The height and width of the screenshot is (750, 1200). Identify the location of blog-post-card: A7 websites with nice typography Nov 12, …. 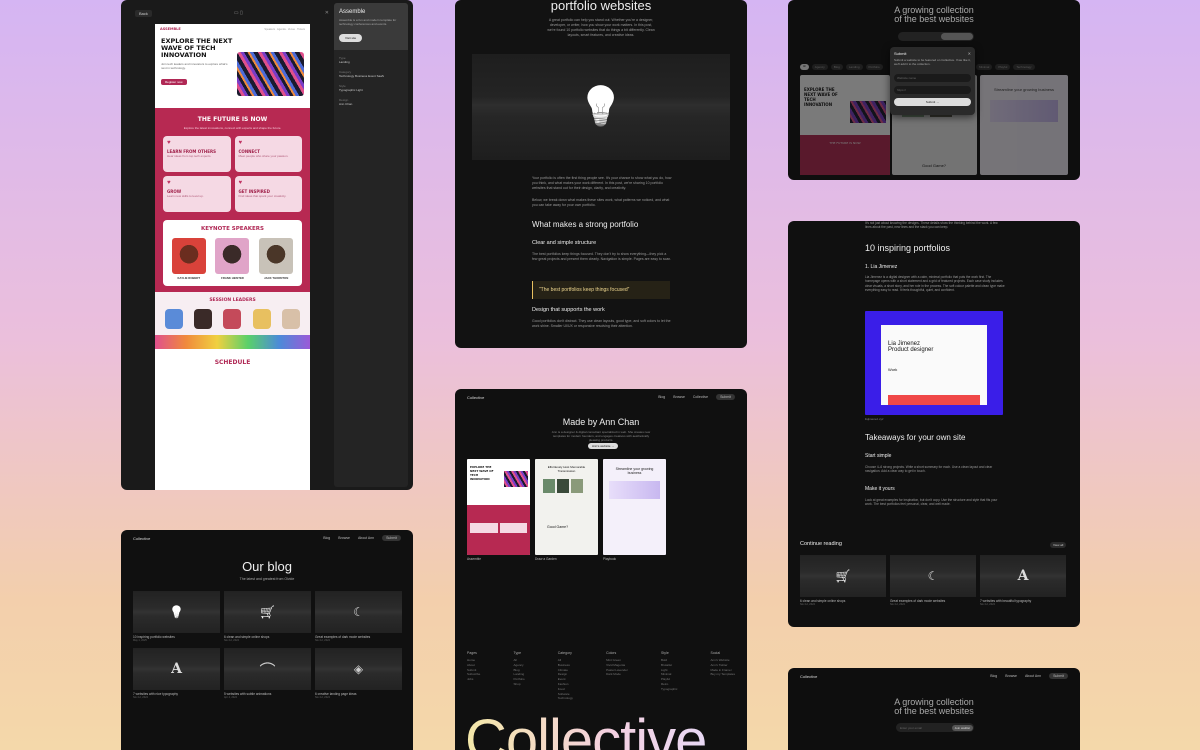
(176, 673).